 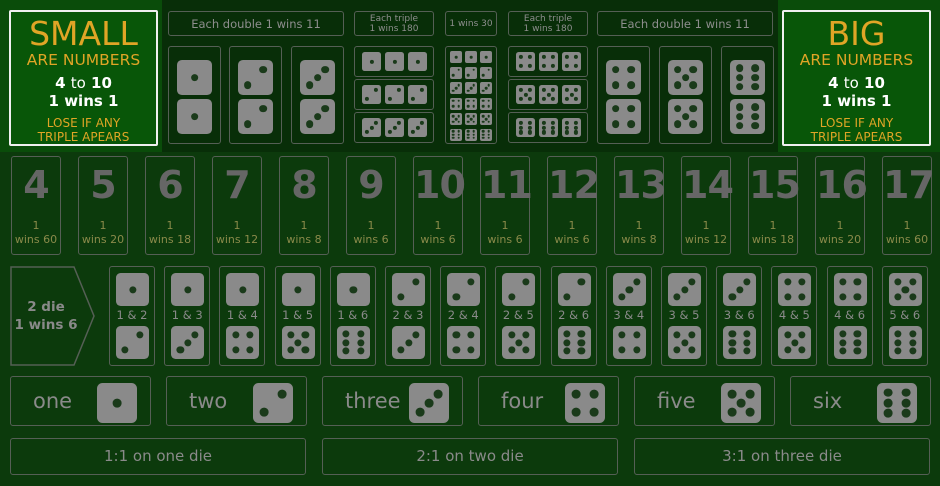 I want to click on total-16-bet: 16 1 wins 20, so click(x=841, y=205).